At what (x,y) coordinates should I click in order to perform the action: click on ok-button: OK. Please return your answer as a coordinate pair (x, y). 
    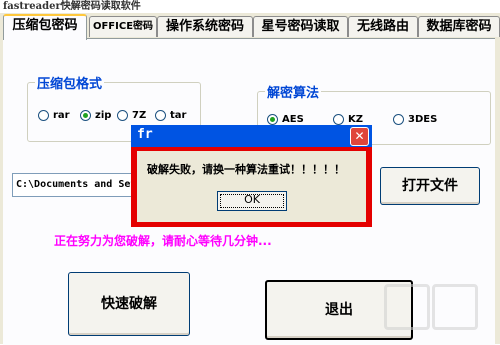
    Looking at the image, I should click on (252, 201).